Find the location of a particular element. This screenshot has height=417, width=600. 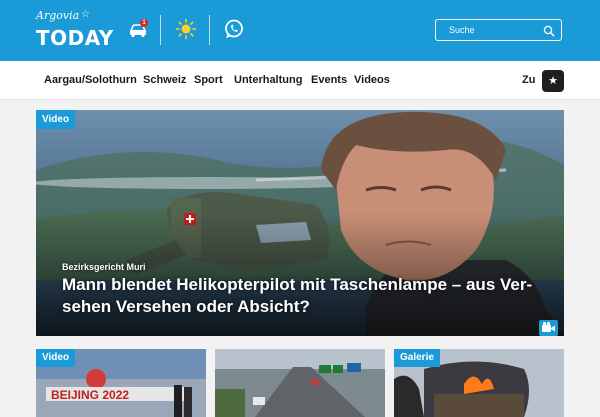

article-card: BEIJING 2022 Video is located at coordinates (121, 383).